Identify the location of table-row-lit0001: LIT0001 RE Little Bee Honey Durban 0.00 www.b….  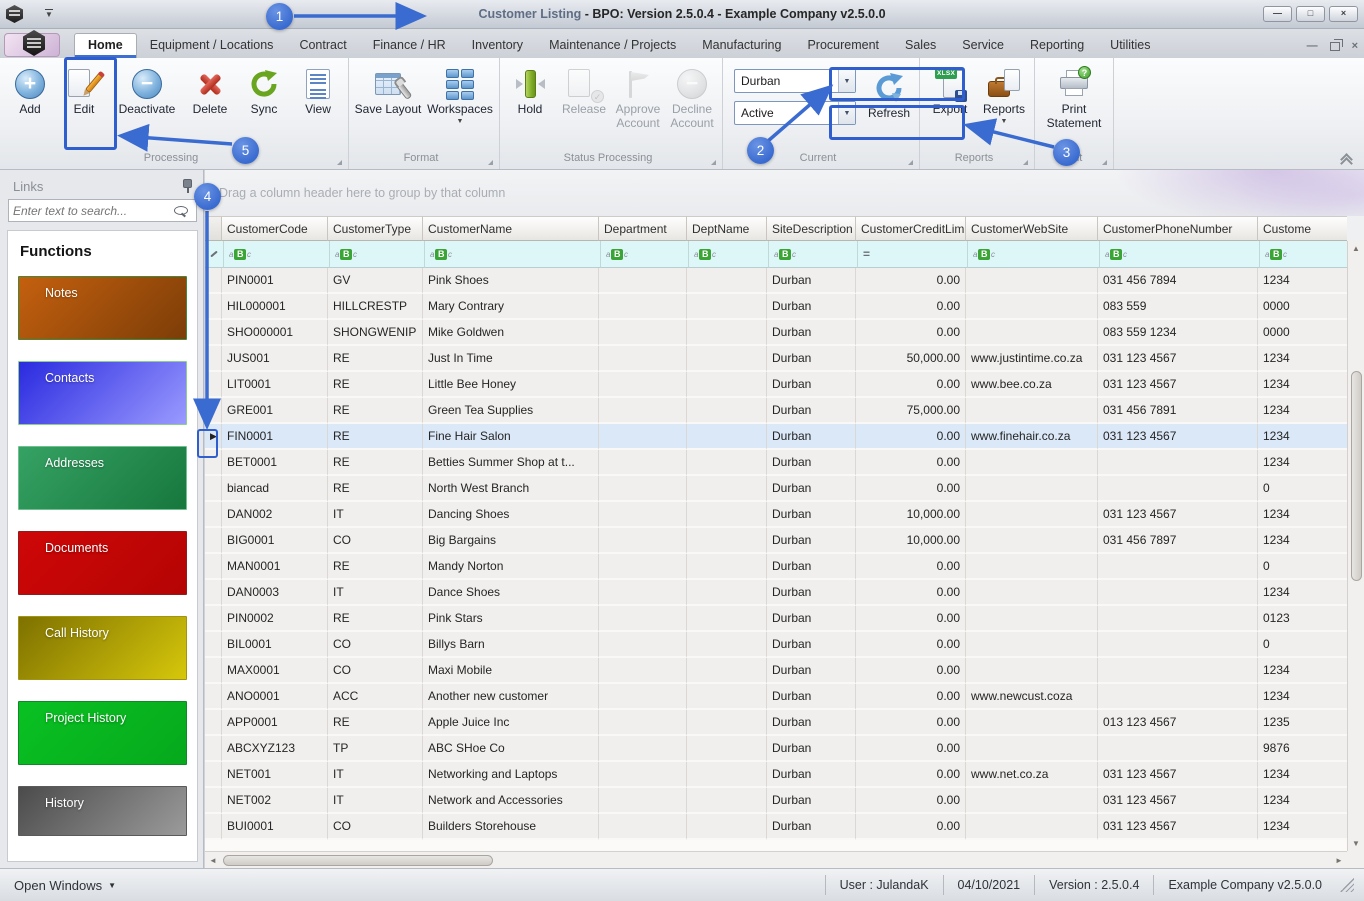
(776, 385).